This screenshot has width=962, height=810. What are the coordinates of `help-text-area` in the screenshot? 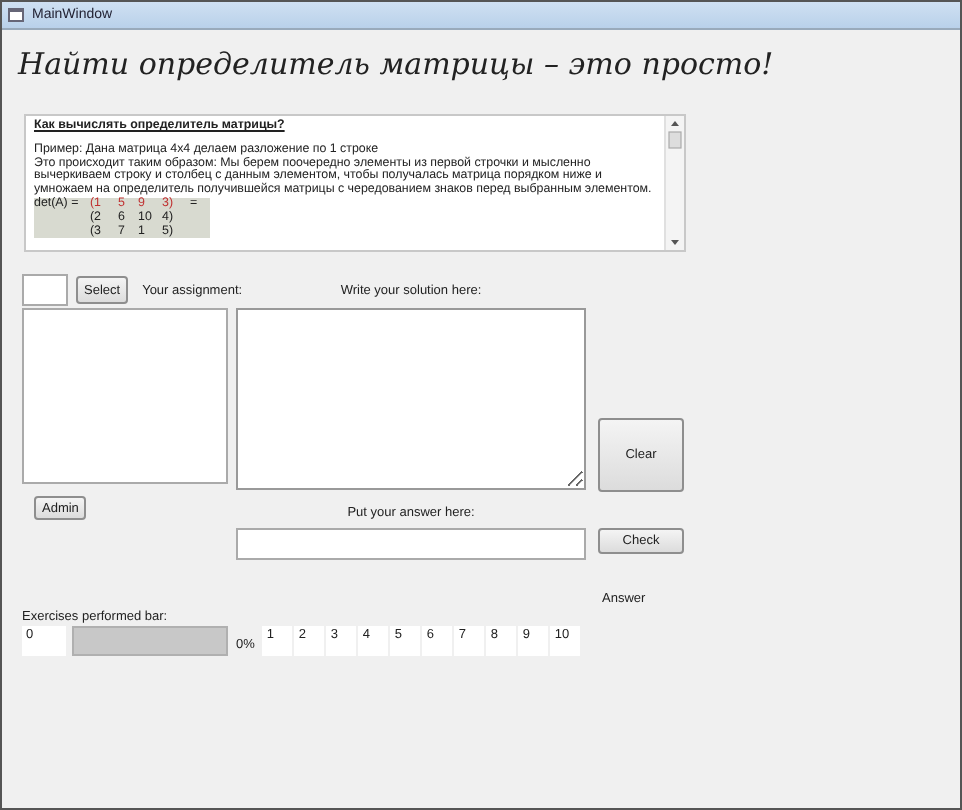 It's located at (355, 183).